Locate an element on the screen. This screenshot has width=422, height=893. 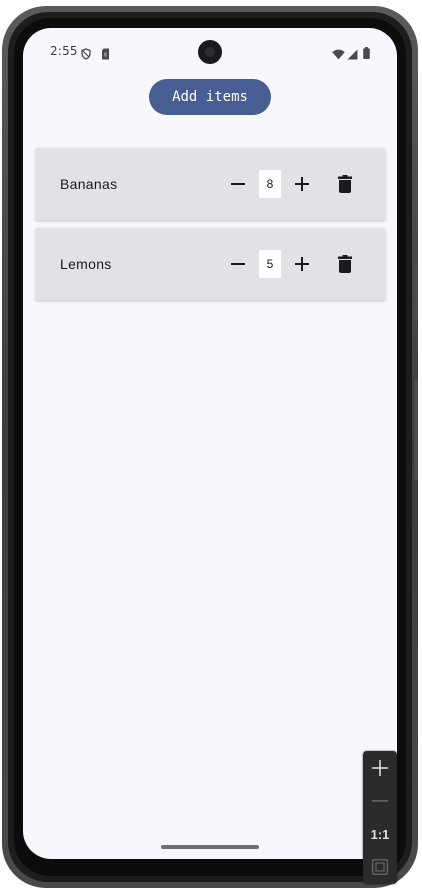
zoom-ratio-label: 1:1 is located at coordinates (380, 834).